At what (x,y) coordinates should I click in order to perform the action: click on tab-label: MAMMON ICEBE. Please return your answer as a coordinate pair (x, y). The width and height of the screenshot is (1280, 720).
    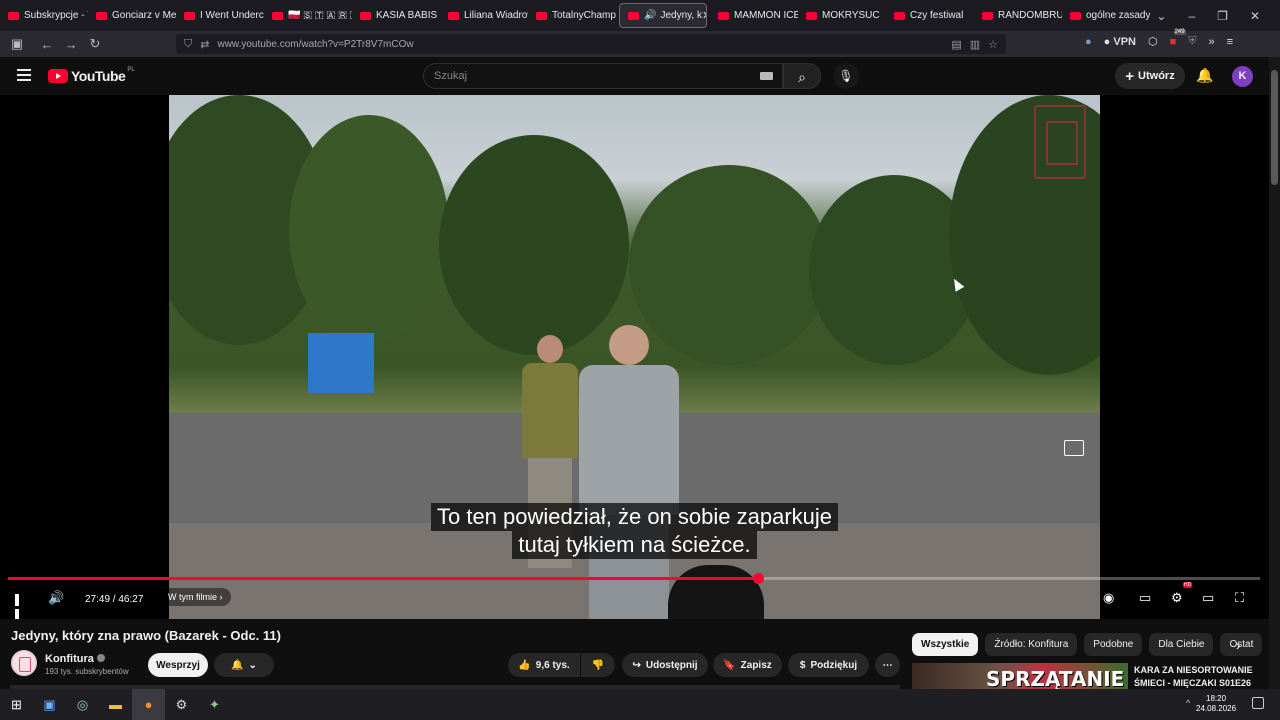
    Looking at the image, I should click on (766, 15).